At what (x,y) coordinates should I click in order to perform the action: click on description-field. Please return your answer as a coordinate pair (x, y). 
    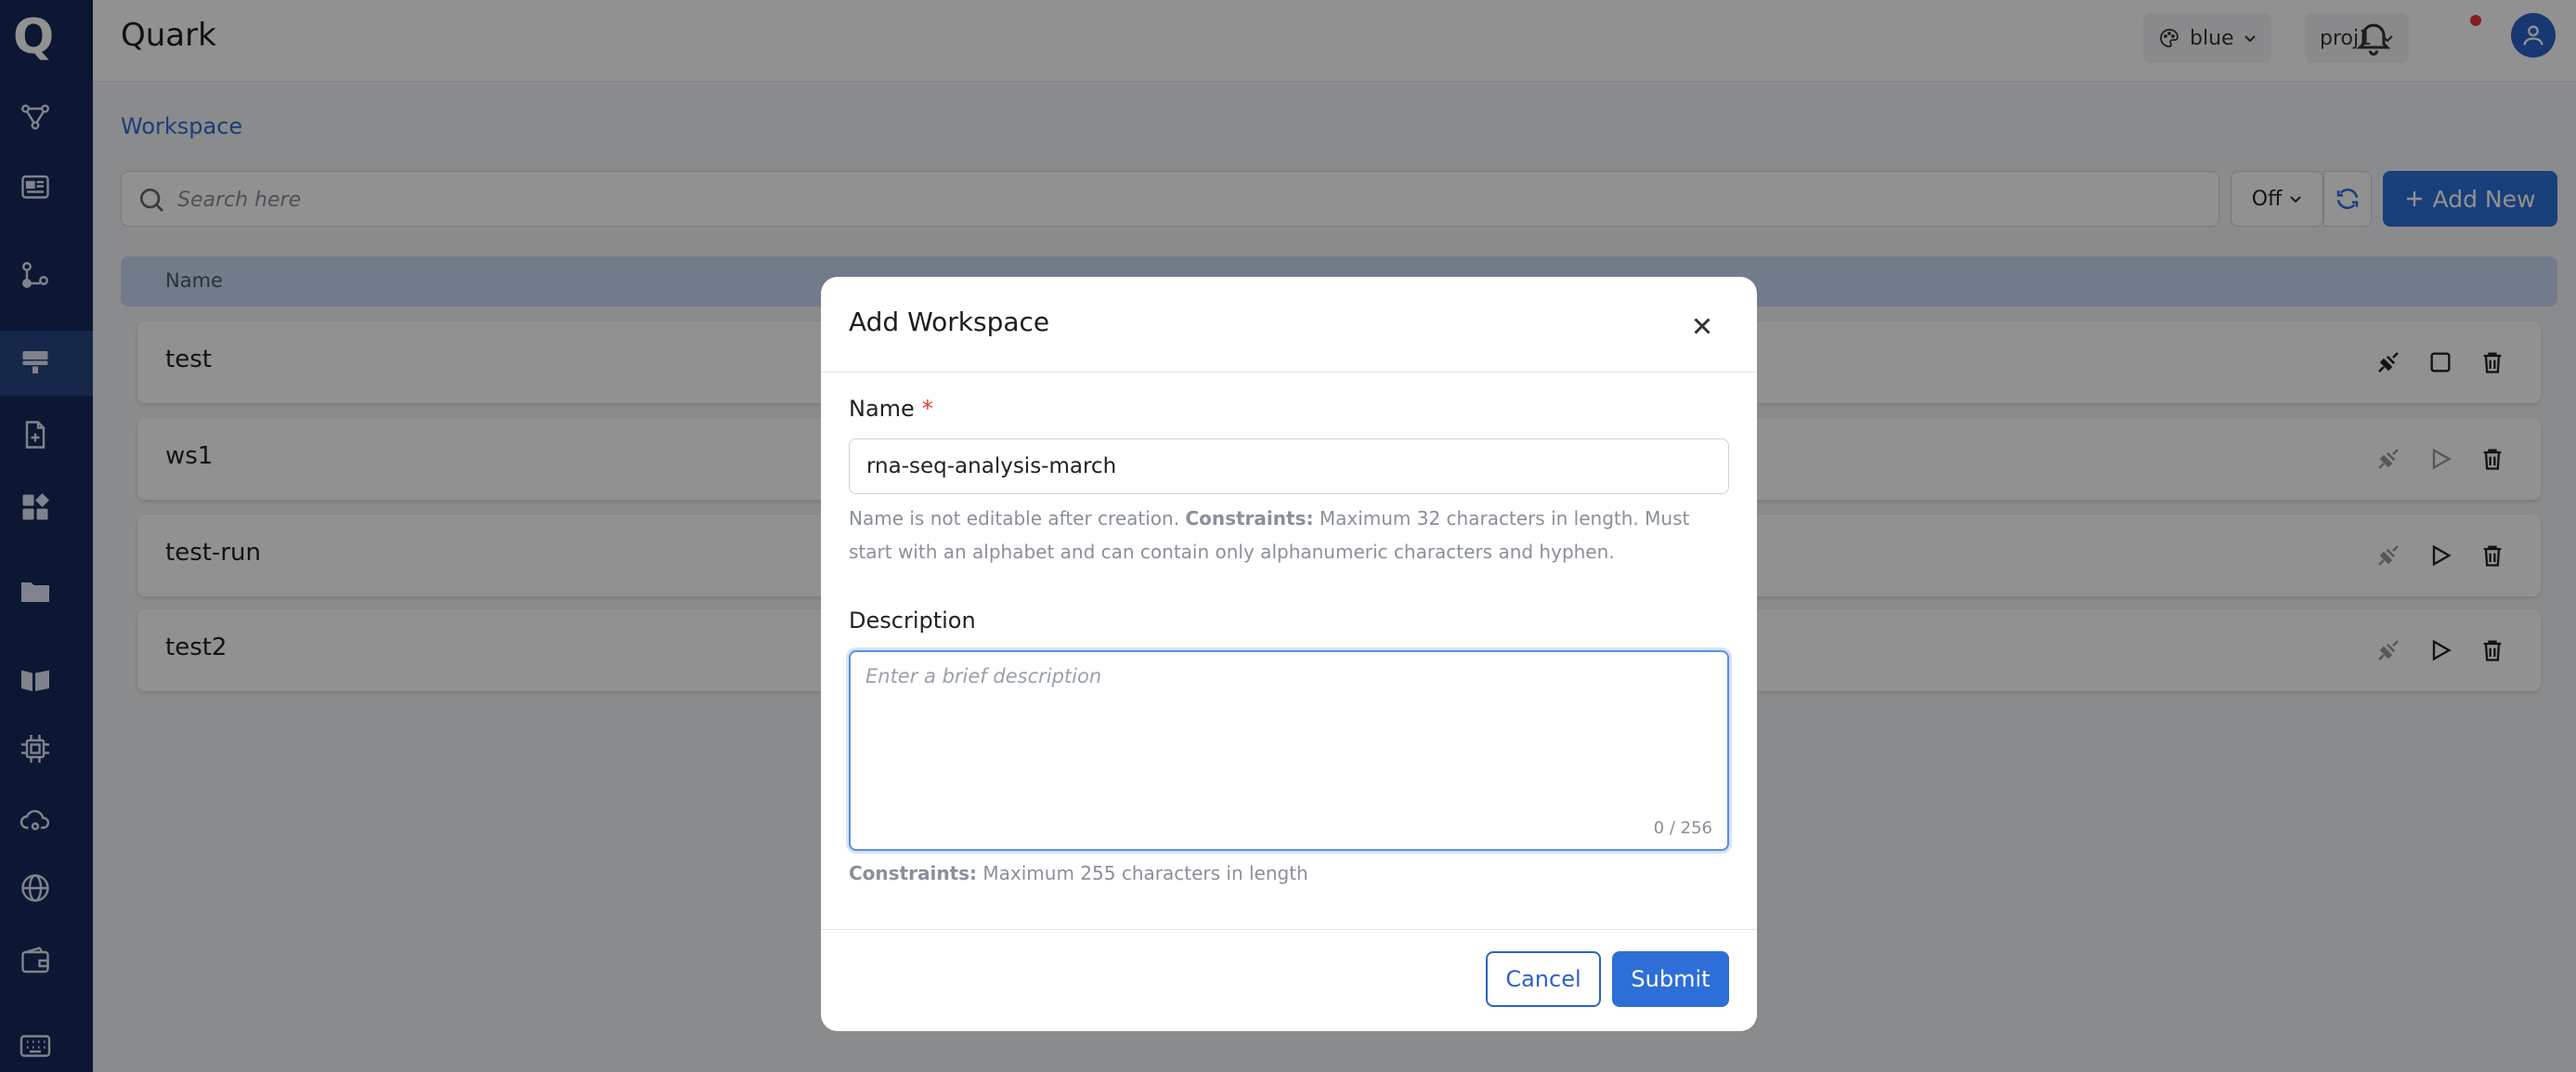
    Looking at the image, I should click on (1288, 739).